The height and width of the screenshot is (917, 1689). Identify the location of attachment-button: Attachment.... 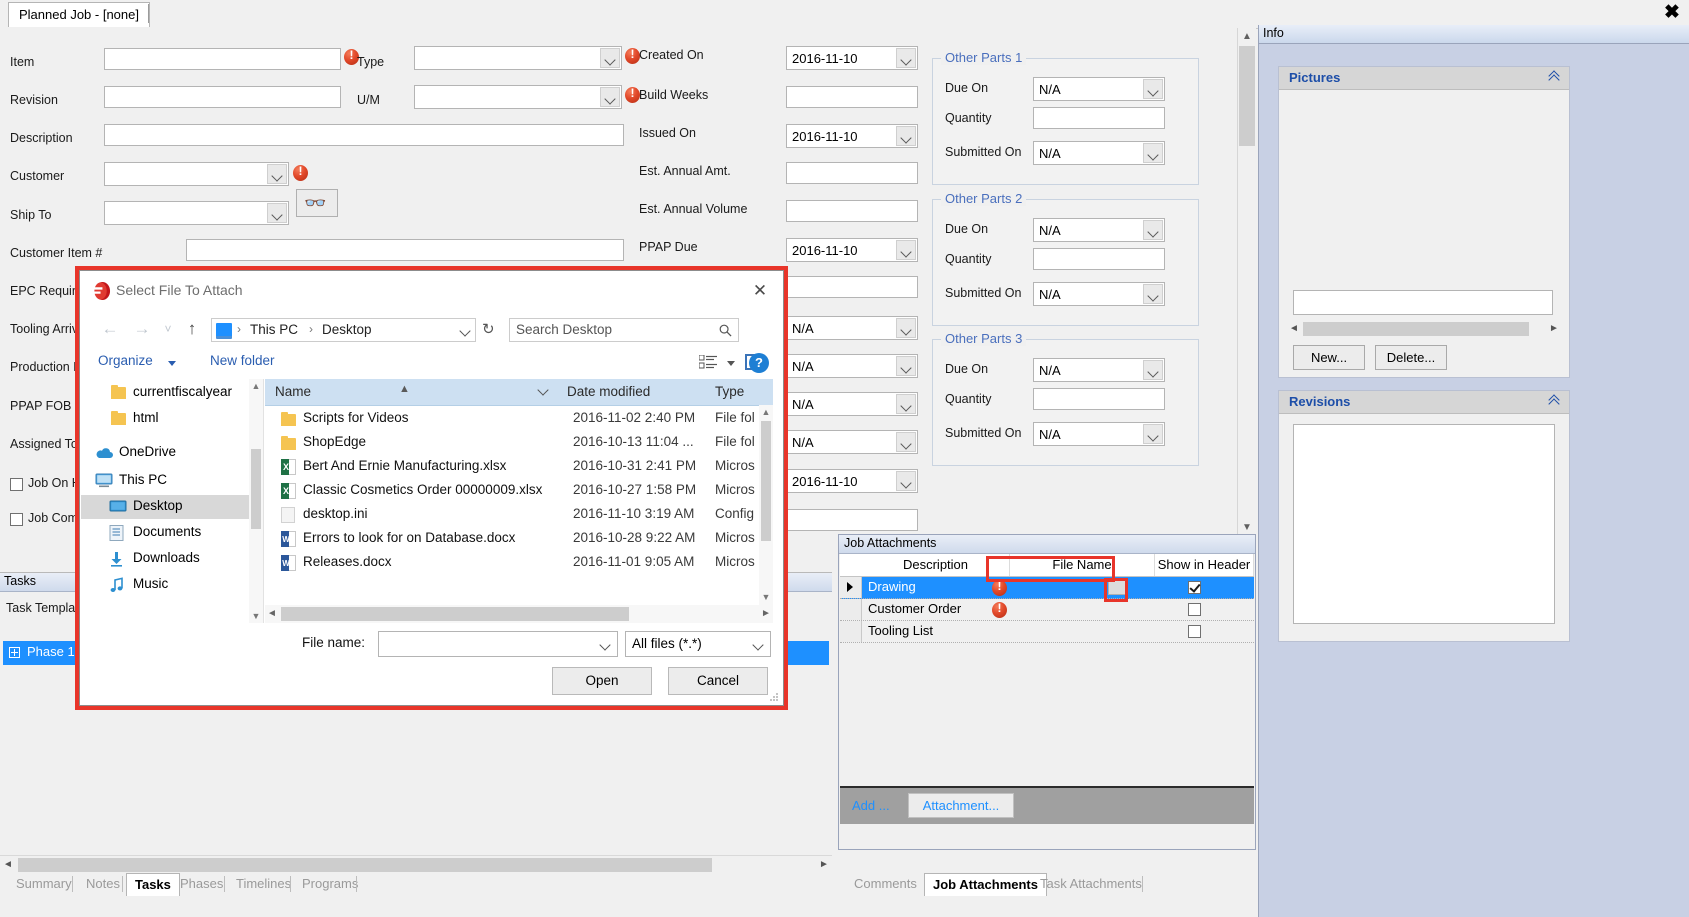
(961, 805).